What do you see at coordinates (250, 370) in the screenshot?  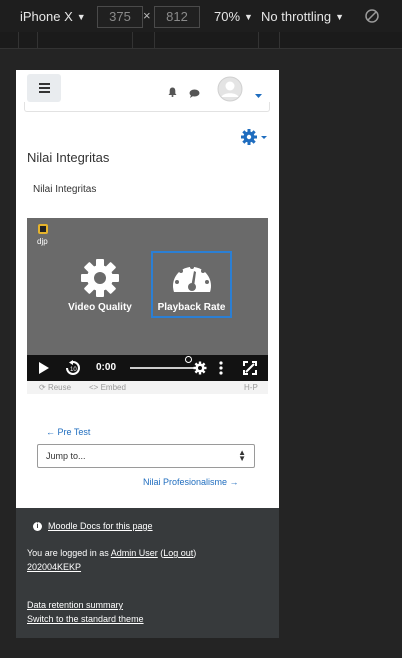 I see `fullscreen-icon` at bounding box center [250, 370].